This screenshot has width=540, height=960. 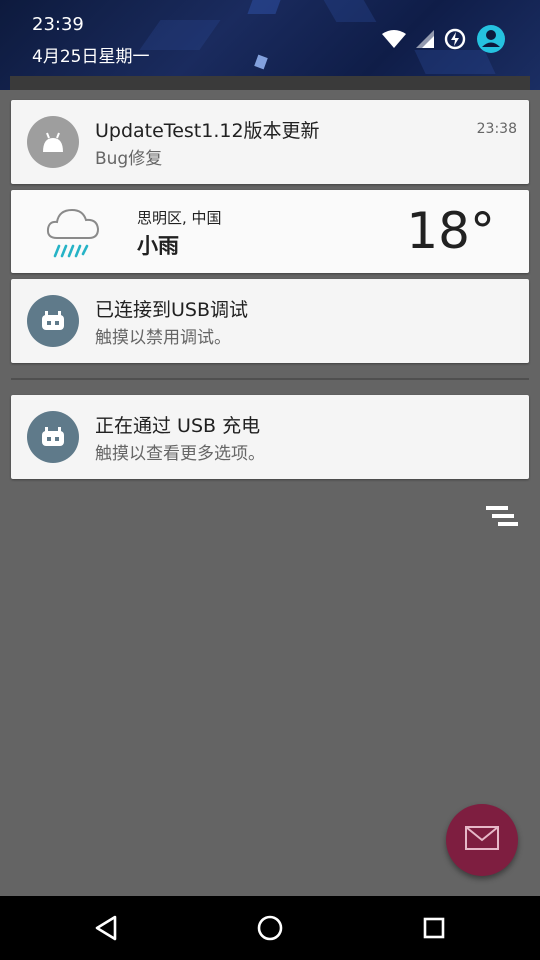 I want to click on notification-header: 23:39 4月25日星期一, so click(x=270, y=45).